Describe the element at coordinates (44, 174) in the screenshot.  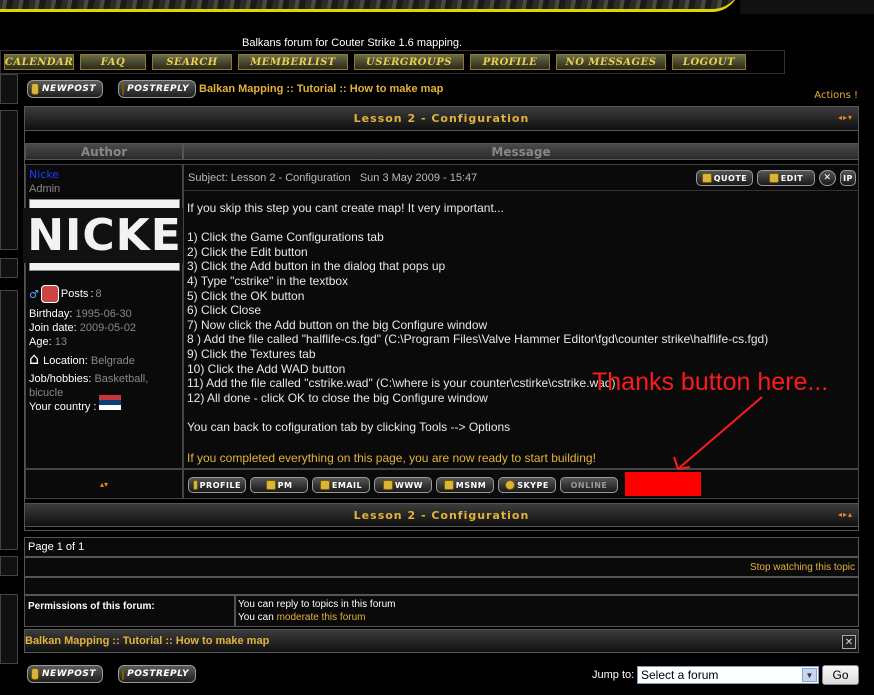
I see `author-username: Nicke` at that location.